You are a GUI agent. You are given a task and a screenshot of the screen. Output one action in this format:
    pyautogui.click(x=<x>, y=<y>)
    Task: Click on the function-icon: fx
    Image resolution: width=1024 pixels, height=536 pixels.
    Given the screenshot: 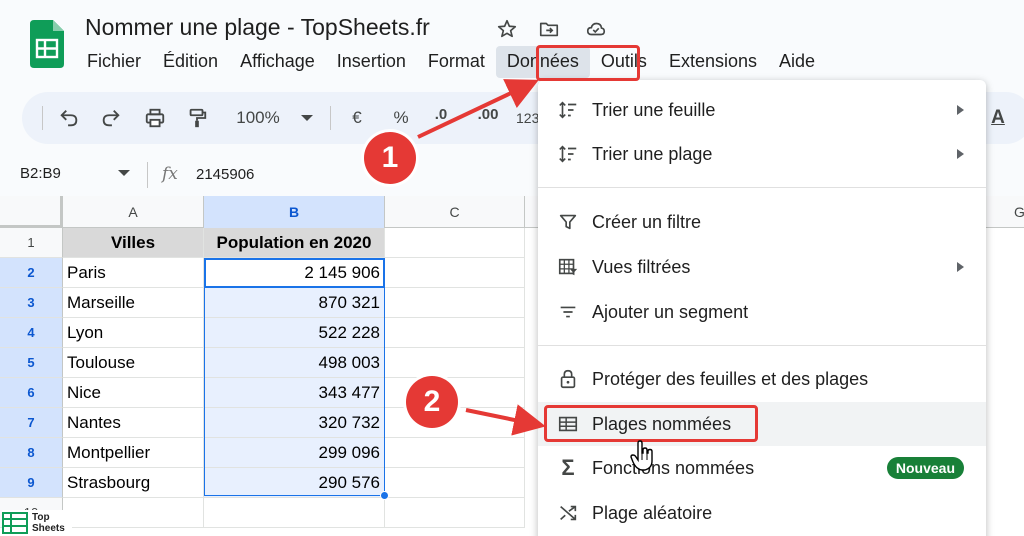 What is the action you would take?
    pyautogui.click(x=170, y=174)
    